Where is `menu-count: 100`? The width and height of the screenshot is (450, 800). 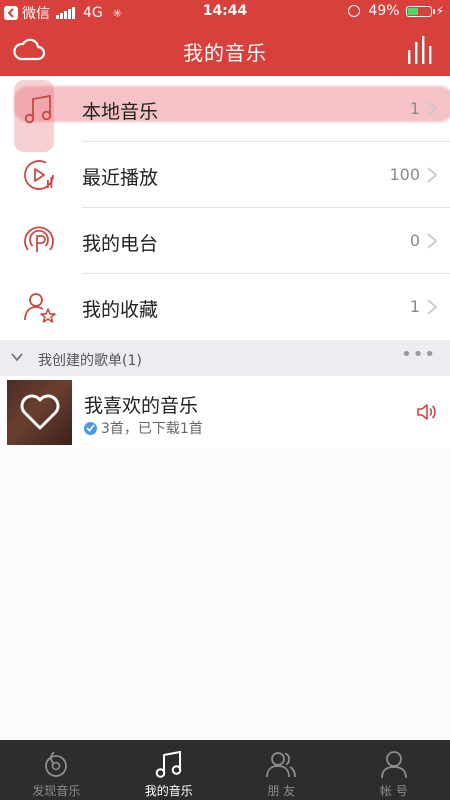
menu-count: 100 is located at coordinates (404, 174).